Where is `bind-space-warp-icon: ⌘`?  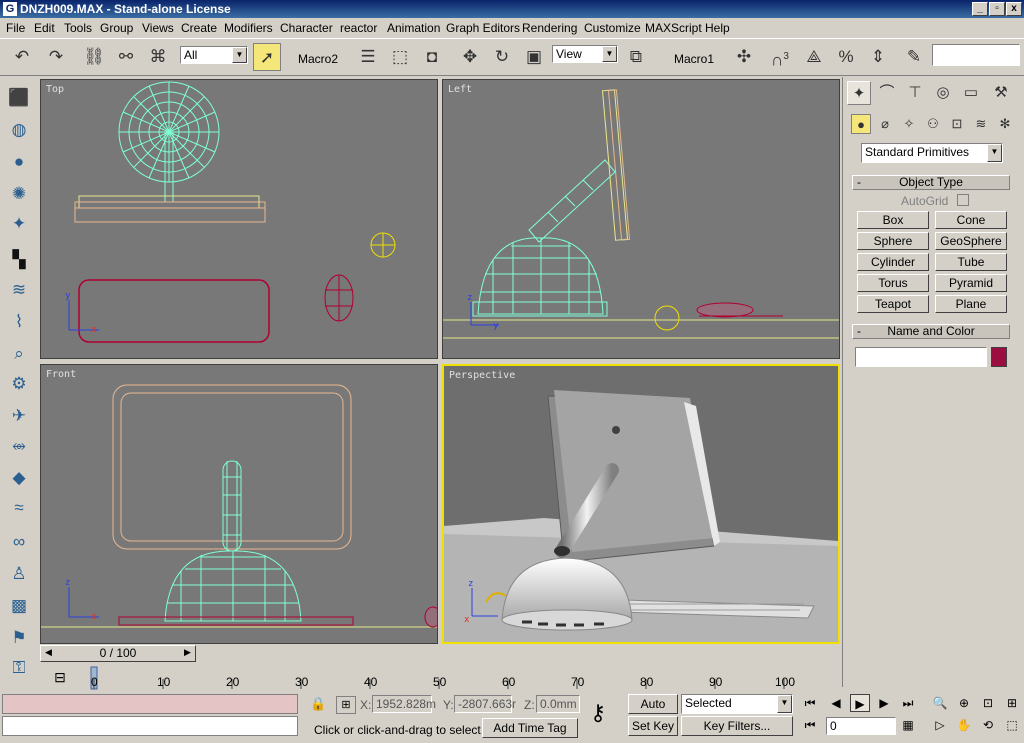
bind-space-warp-icon: ⌘ is located at coordinates (158, 57).